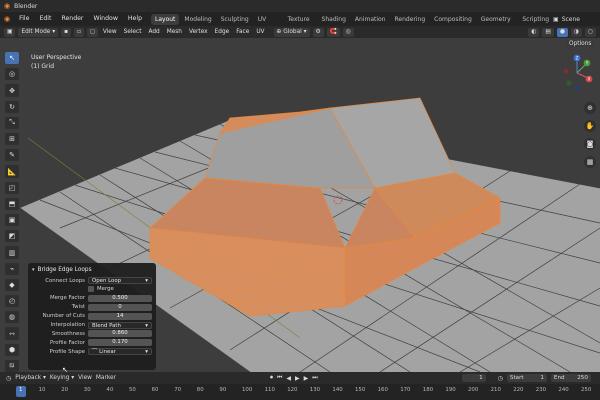  Describe the element at coordinates (453, 19) in the screenshot. I see `tab-compositing: Compositing` at that location.